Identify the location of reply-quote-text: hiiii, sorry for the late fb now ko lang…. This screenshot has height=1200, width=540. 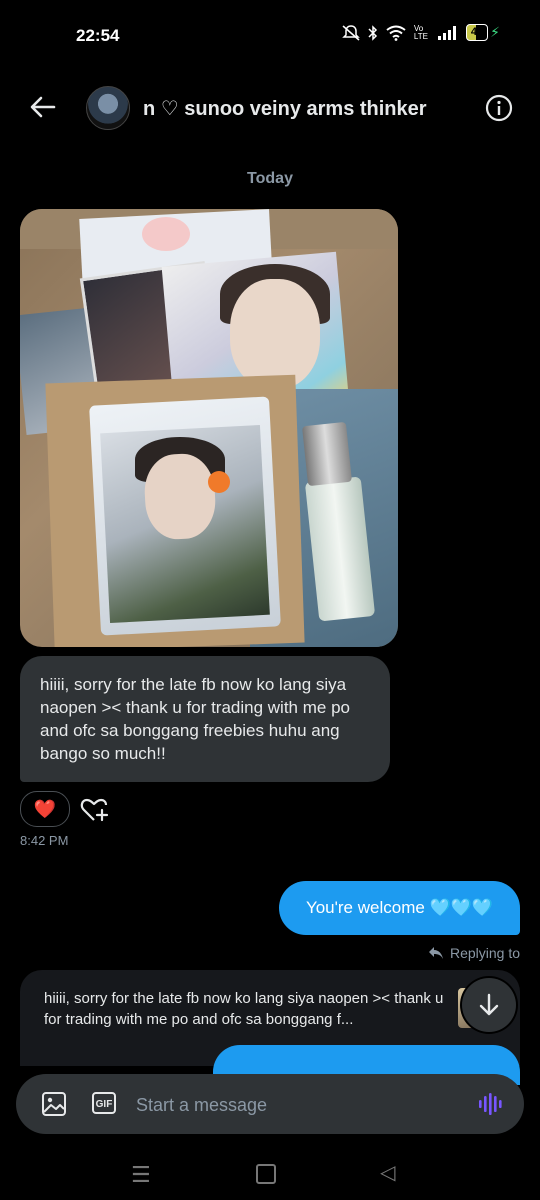
(244, 1009).